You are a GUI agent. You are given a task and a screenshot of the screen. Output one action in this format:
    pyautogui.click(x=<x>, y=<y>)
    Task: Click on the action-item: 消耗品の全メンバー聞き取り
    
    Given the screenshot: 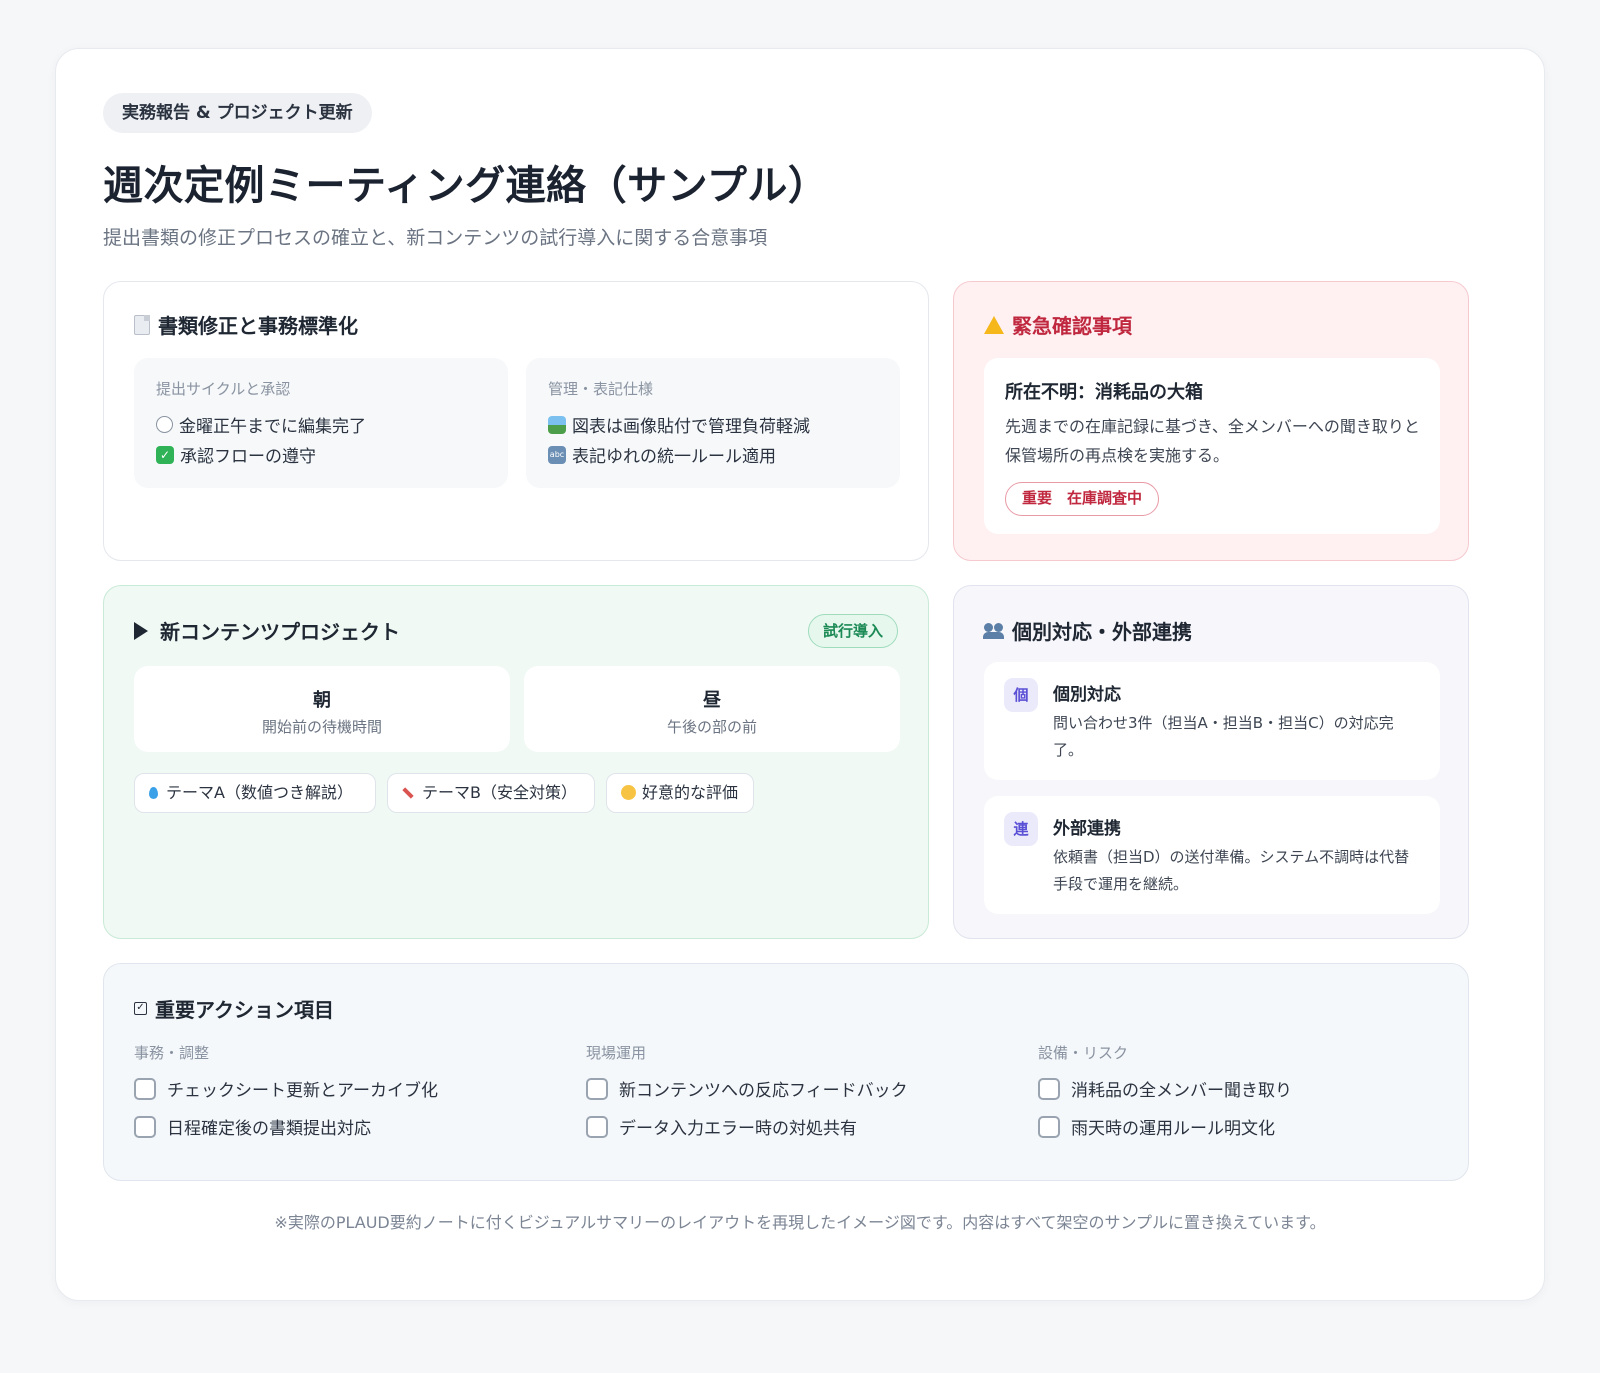 What is the action you would take?
    pyautogui.click(x=1165, y=1088)
    